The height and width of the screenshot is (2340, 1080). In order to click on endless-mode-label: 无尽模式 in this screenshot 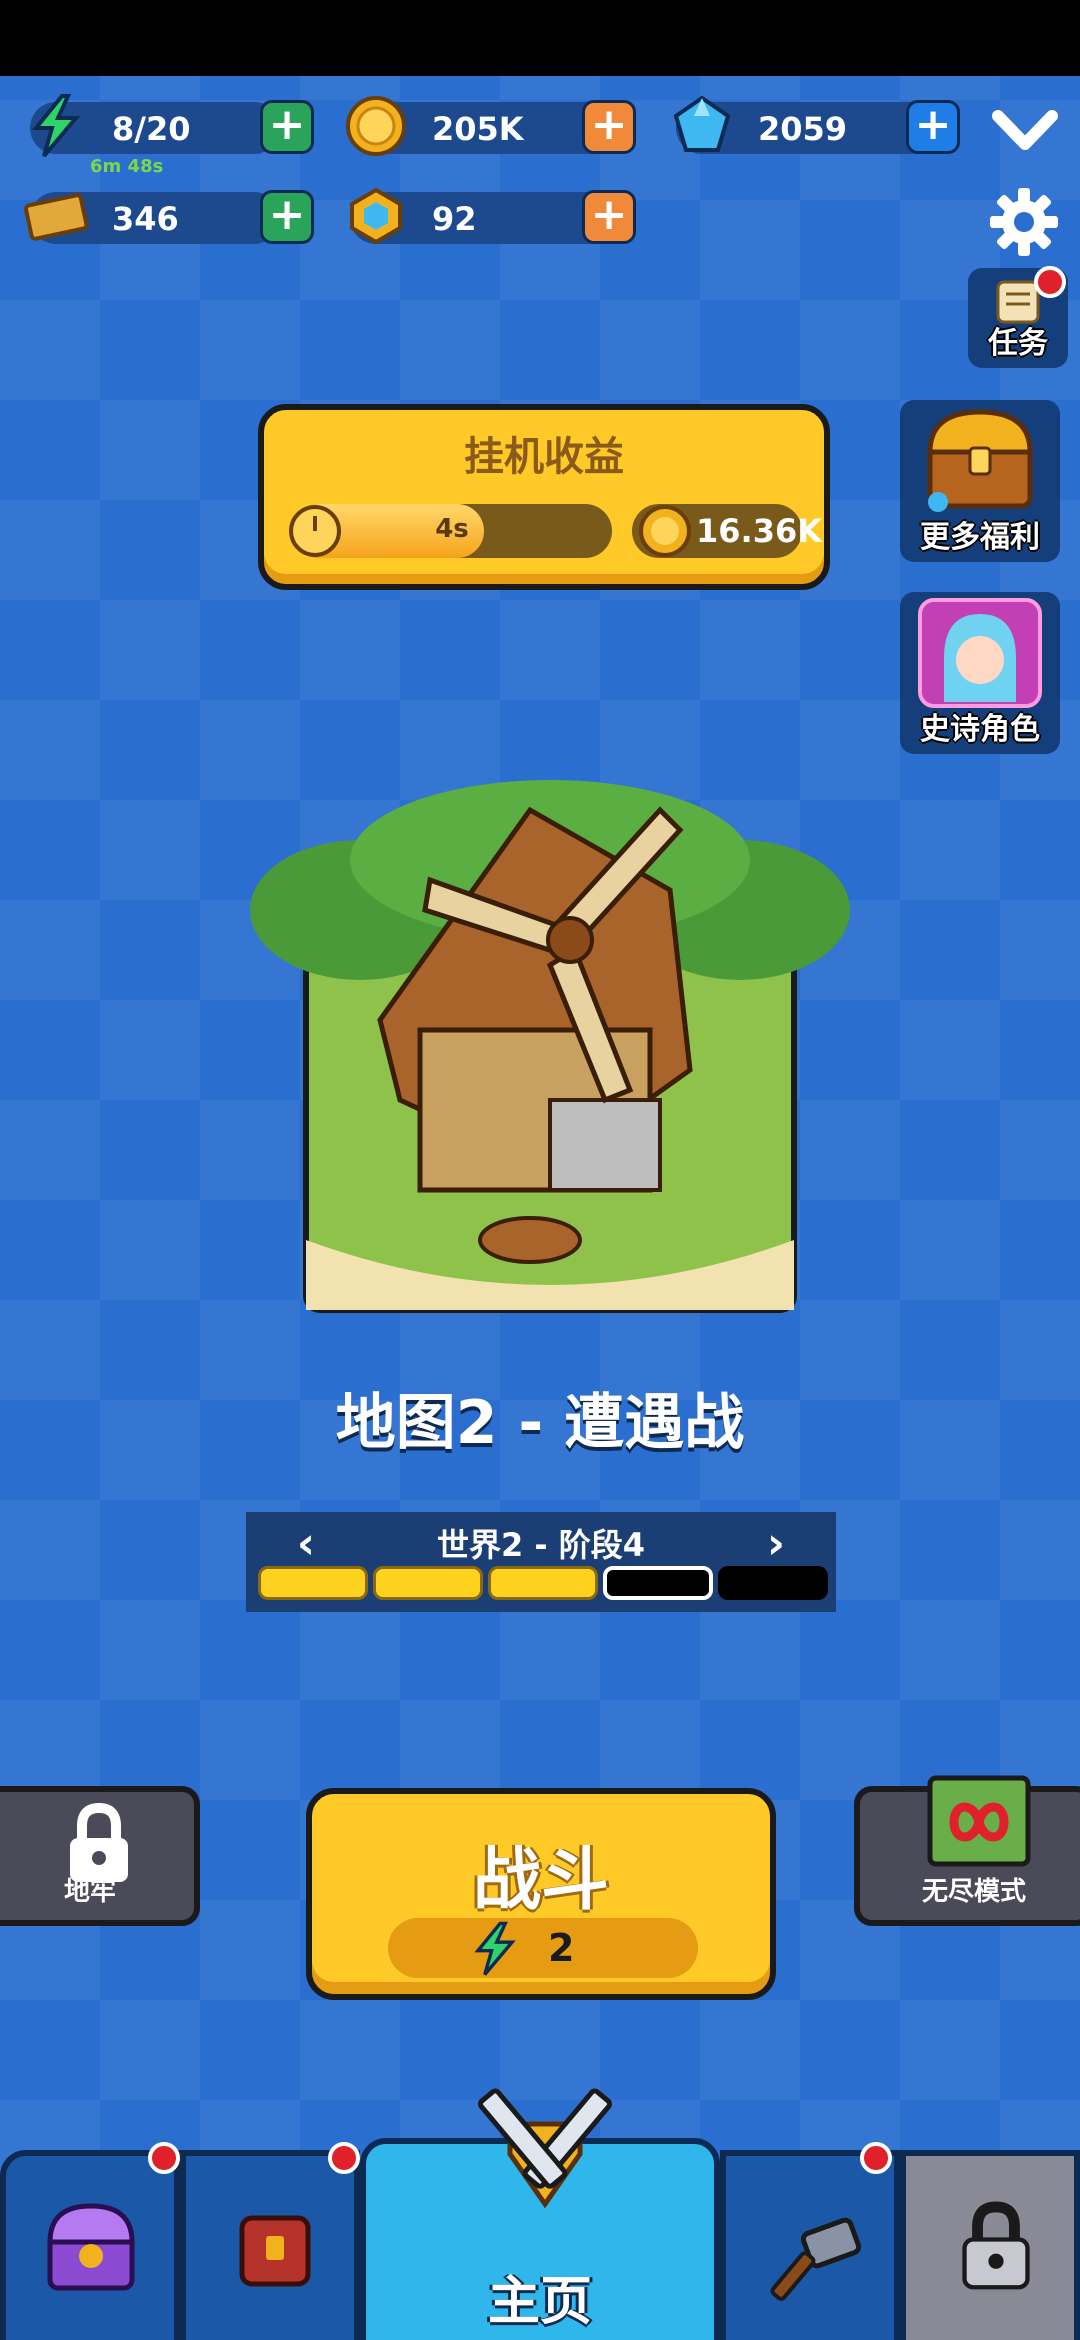, I will do `click(973, 1892)`.